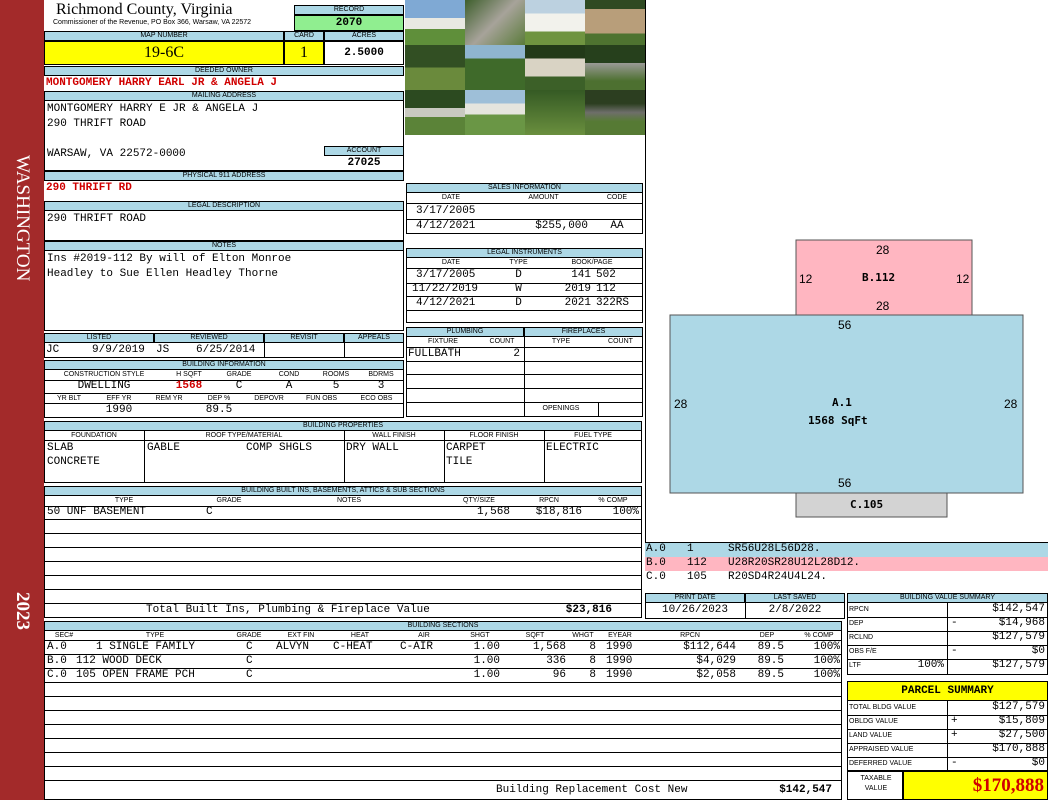  I want to click on li-date-2: 11/22/2019, so click(445, 289).